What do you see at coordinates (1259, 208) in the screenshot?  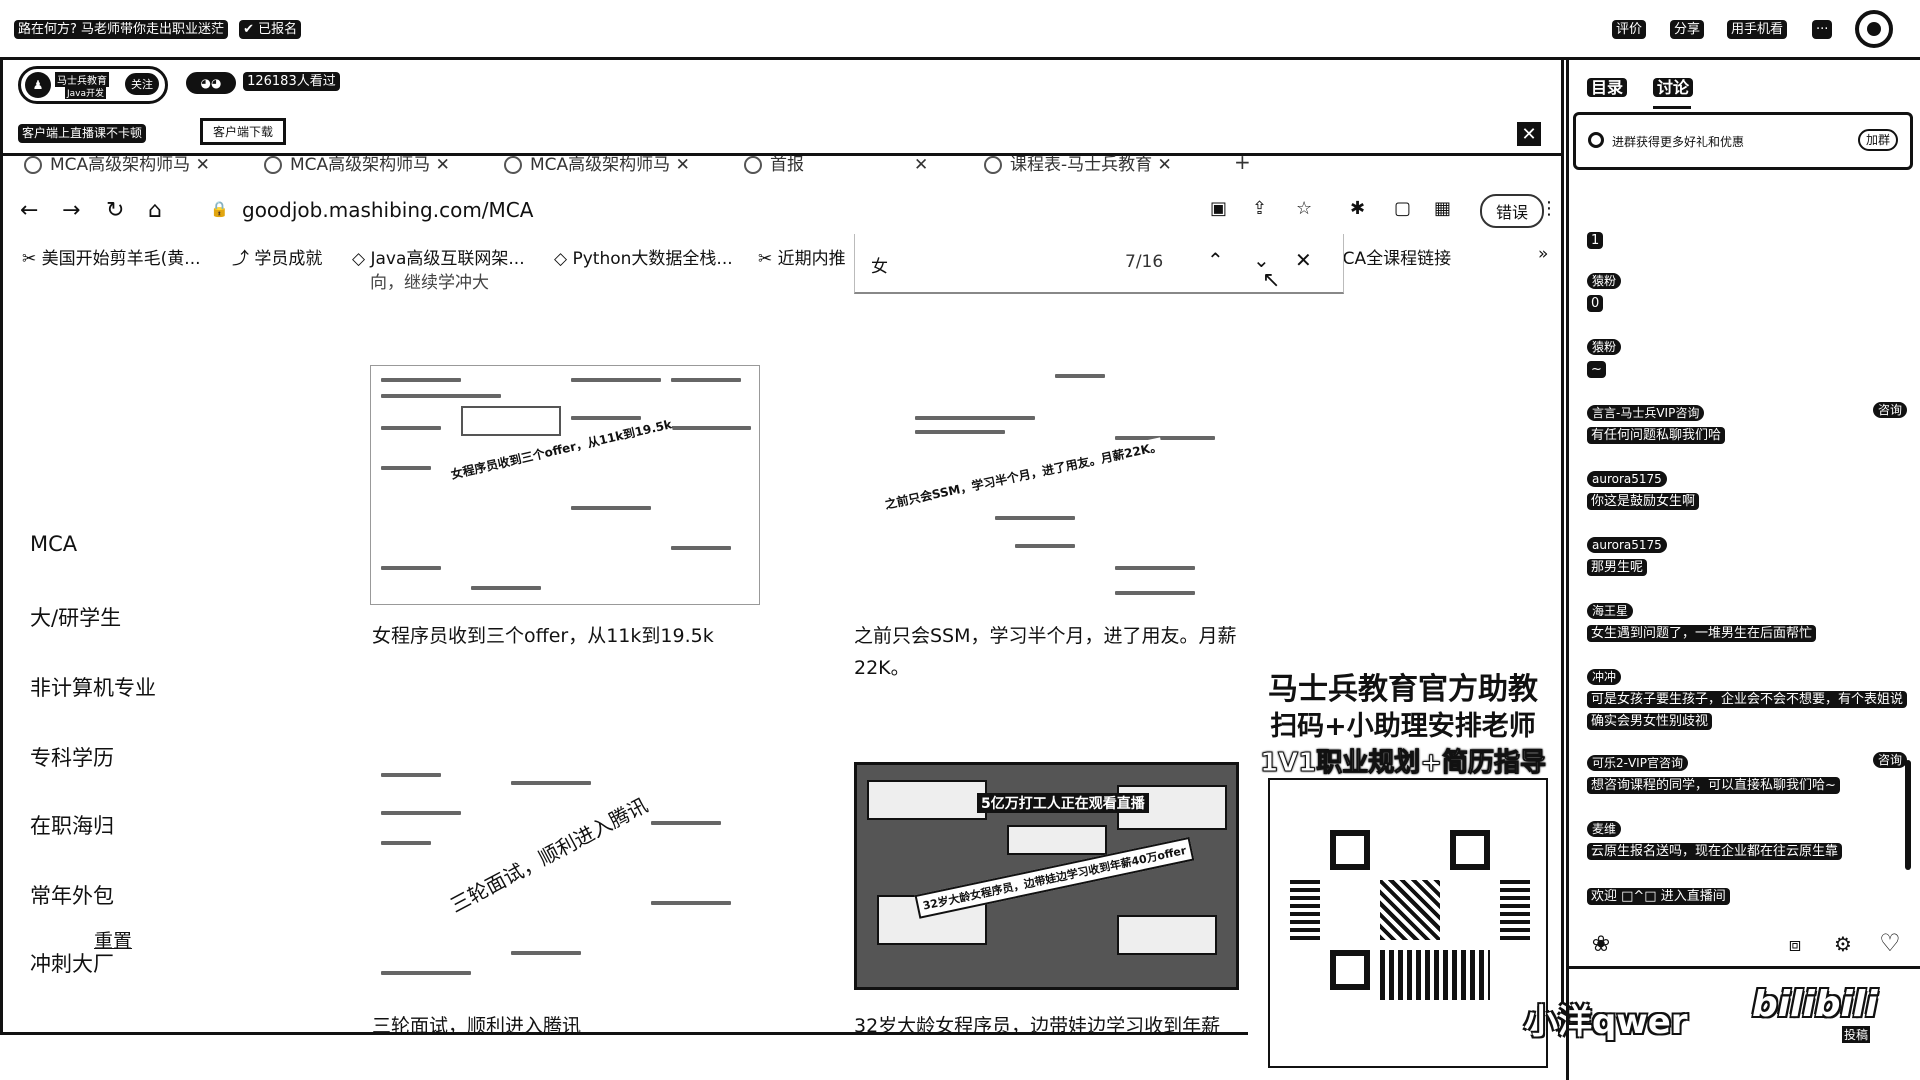 I see `share-page-icon: ⇪` at bounding box center [1259, 208].